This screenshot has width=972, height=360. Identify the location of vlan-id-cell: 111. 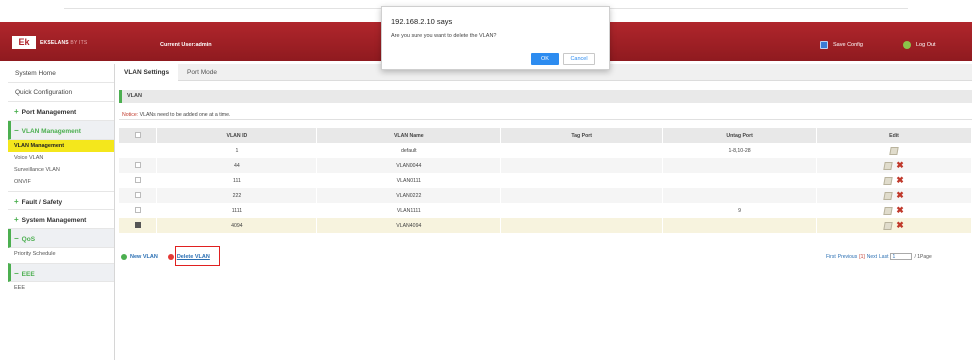
(237, 180).